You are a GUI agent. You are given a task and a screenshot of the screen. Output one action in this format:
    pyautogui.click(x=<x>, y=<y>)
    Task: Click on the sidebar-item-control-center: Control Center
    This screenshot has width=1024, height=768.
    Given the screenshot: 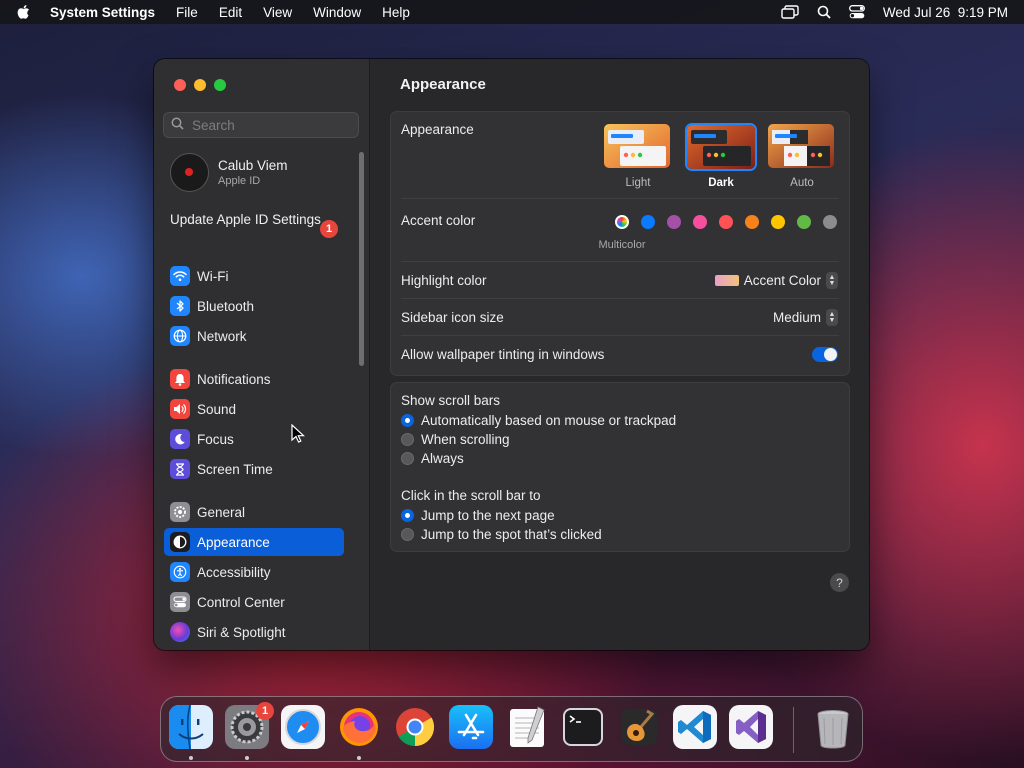 What is the action you would take?
    pyautogui.click(x=254, y=602)
    